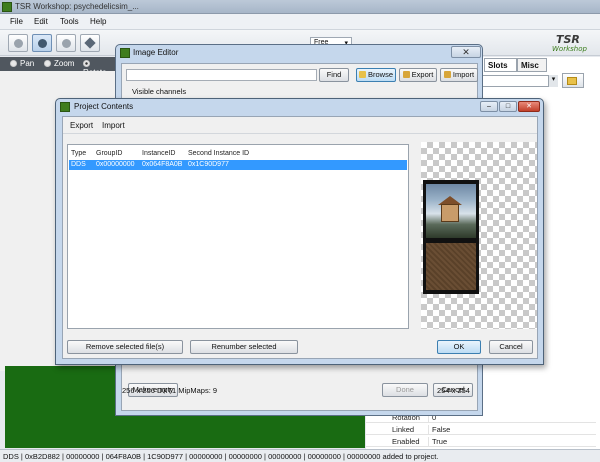  Describe the element at coordinates (109, 153) in the screenshot. I see `column-header-groupid: GroupID` at that location.